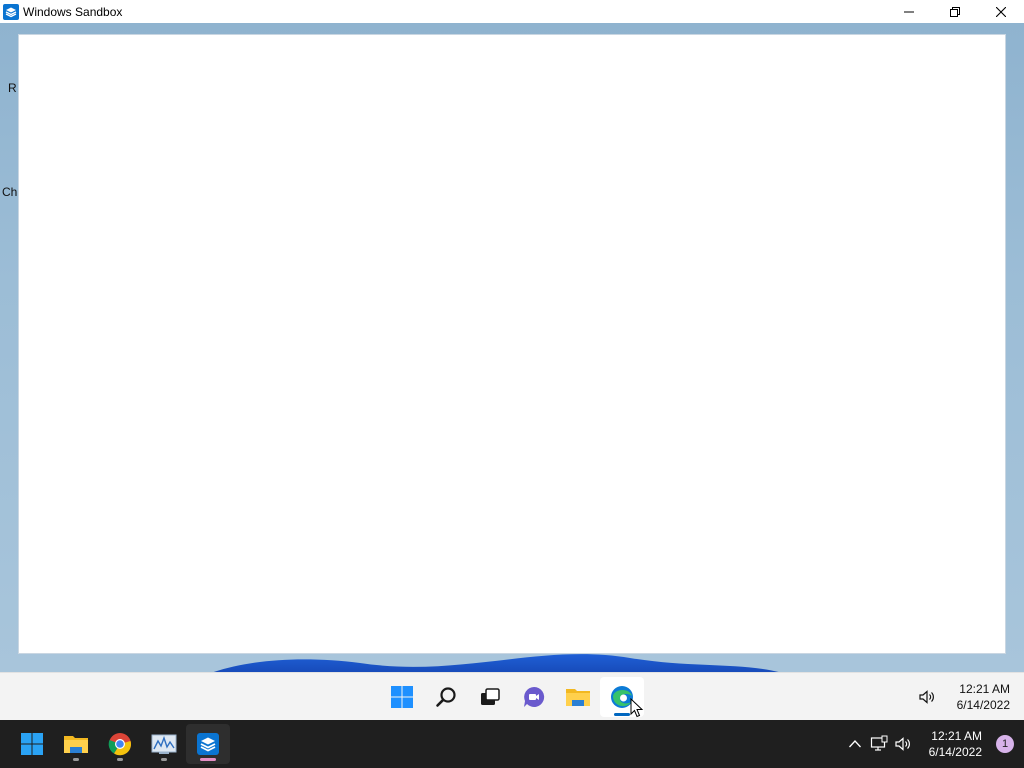 The image size is (1024, 768). What do you see at coordinates (637, 708) in the screenshot?
I see `mouse-cursor-icon` at bounding box center [637, 708].